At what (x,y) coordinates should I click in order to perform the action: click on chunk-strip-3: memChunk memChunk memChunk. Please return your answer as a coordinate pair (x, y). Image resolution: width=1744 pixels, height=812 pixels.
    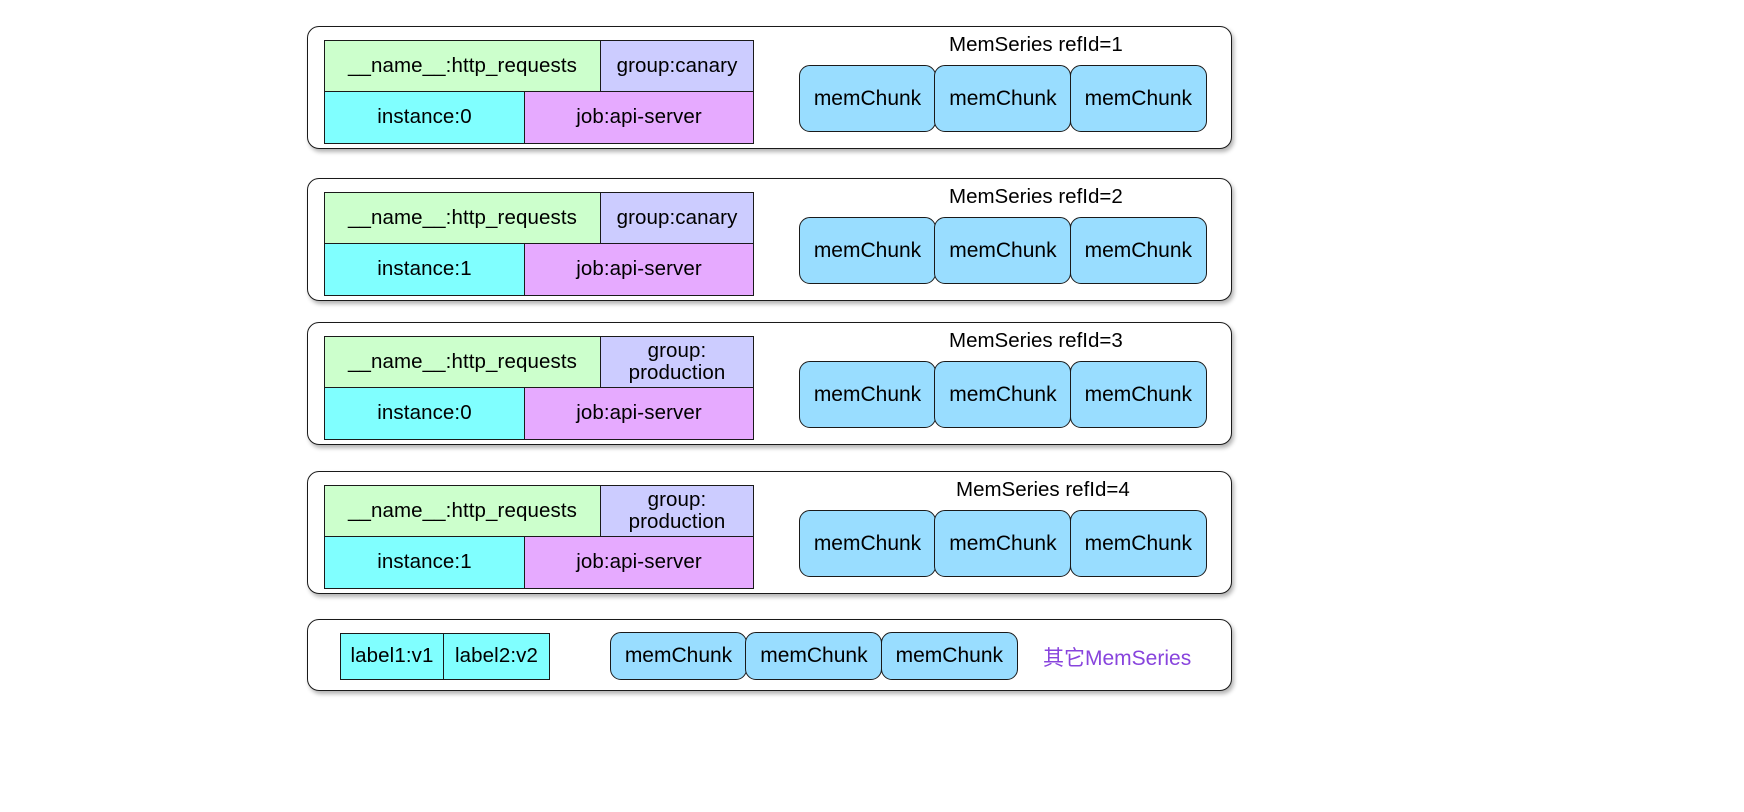
    Looking at the image, I should click on (1003, 394).